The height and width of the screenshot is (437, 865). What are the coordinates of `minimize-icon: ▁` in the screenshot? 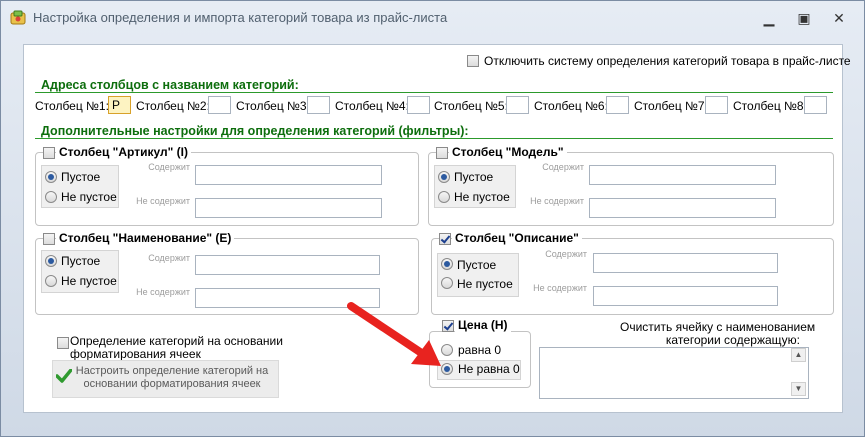 It's located at (769, 18).